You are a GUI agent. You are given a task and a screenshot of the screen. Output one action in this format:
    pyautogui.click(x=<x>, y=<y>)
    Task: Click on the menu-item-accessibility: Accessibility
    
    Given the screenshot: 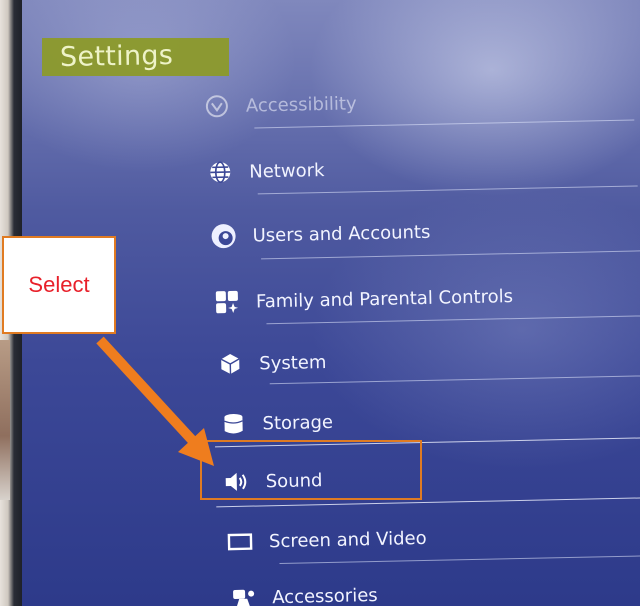 What is the action you would take?
    pyautogui.click(x=280, y=104)
    